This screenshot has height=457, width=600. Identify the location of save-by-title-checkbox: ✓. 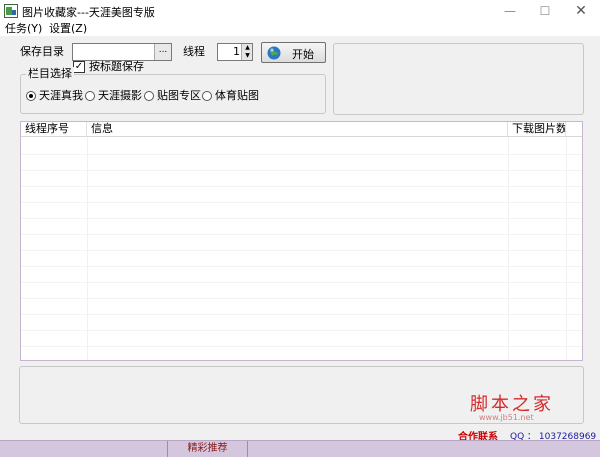
(79, 67).